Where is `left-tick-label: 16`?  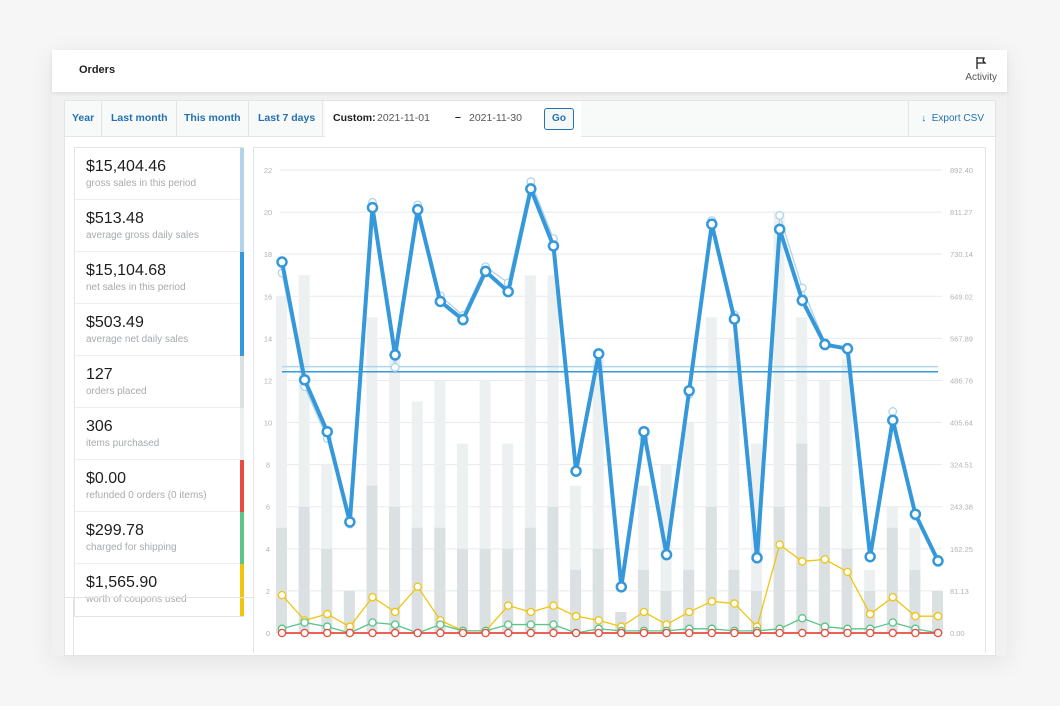
left-tick-label: 16 is located at coordinates (268, 296).